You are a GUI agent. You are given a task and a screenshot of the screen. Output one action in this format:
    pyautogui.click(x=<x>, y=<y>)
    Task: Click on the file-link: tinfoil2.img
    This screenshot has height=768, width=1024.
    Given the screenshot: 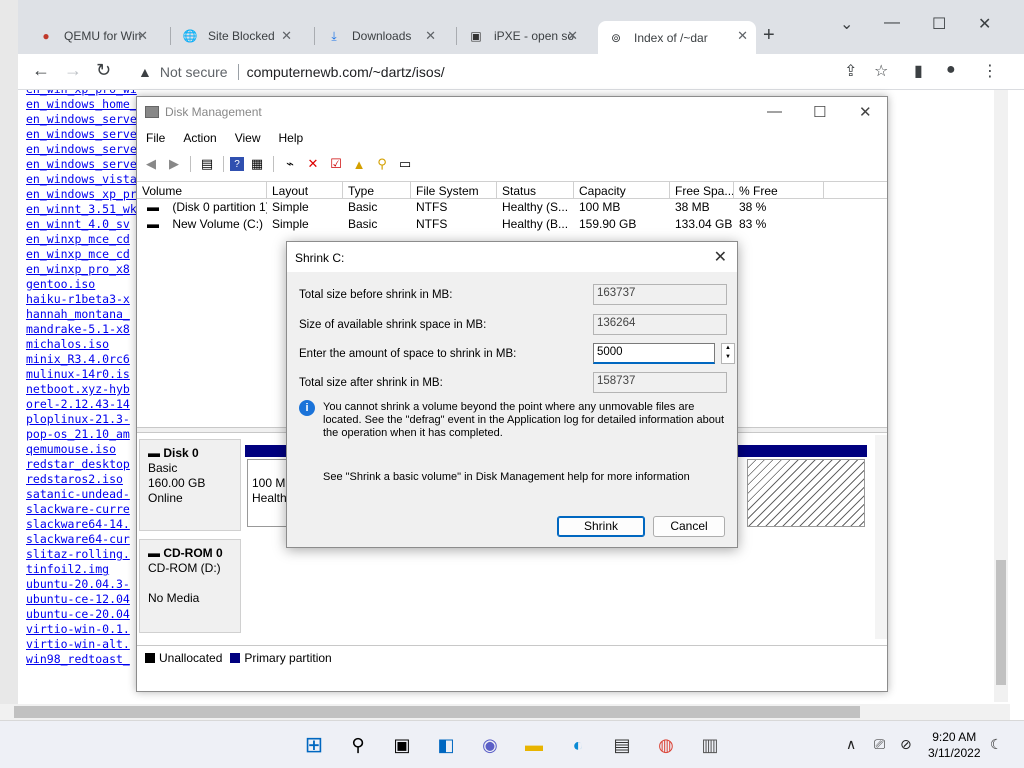 What is the action you would take?
    pyautogui.click(x=81, y=569)
    